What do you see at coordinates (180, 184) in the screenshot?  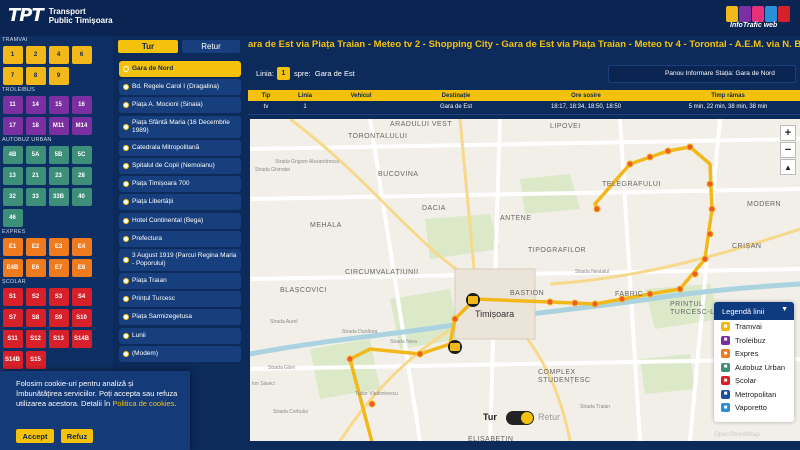 I see `stop-item: Piața Timișoara 700` at bounding box center [180, 184].